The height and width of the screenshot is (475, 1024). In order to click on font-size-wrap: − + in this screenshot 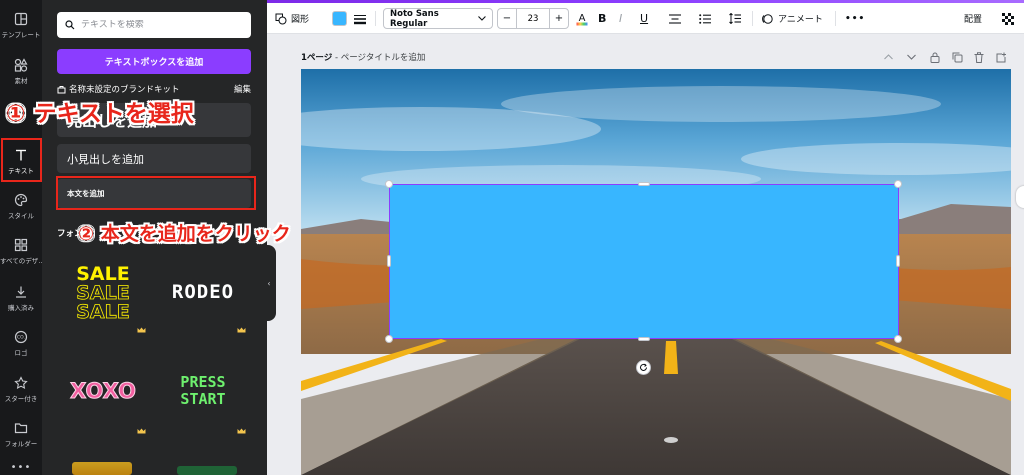, I will do `click(533, 18)`.